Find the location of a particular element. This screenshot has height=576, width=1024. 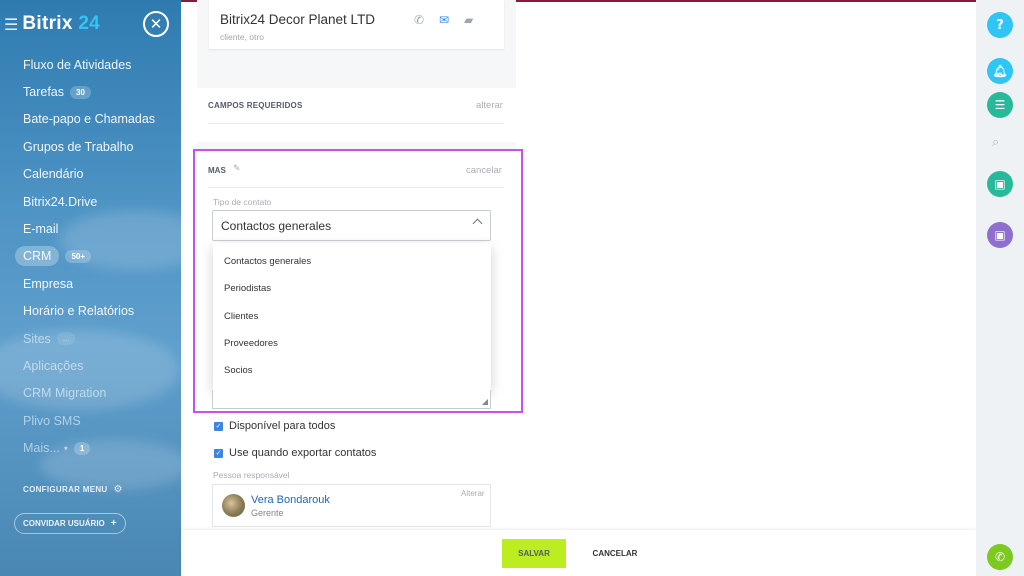

sidebar-item-mais: Mais... ▾ 1 is located at coordinates (90, 447).